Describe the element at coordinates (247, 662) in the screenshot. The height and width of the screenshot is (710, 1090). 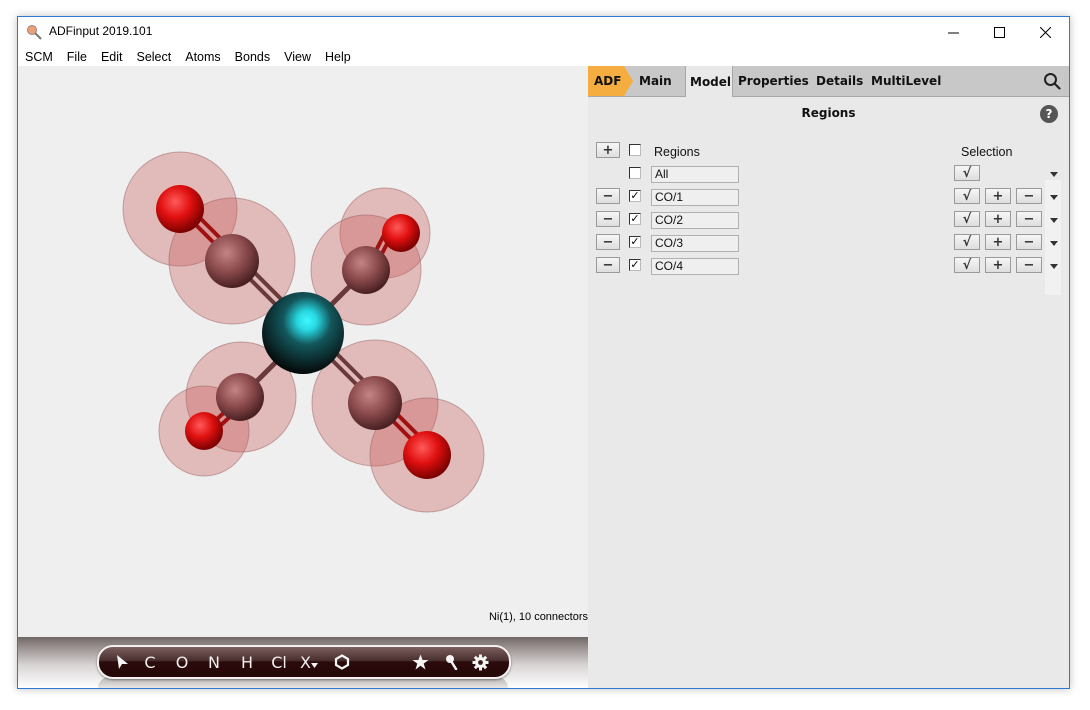
I see `element-h-button: H` at that location.